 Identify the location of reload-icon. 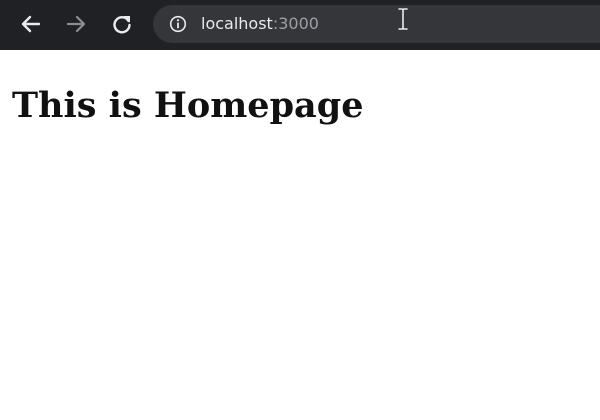
(122, 24).